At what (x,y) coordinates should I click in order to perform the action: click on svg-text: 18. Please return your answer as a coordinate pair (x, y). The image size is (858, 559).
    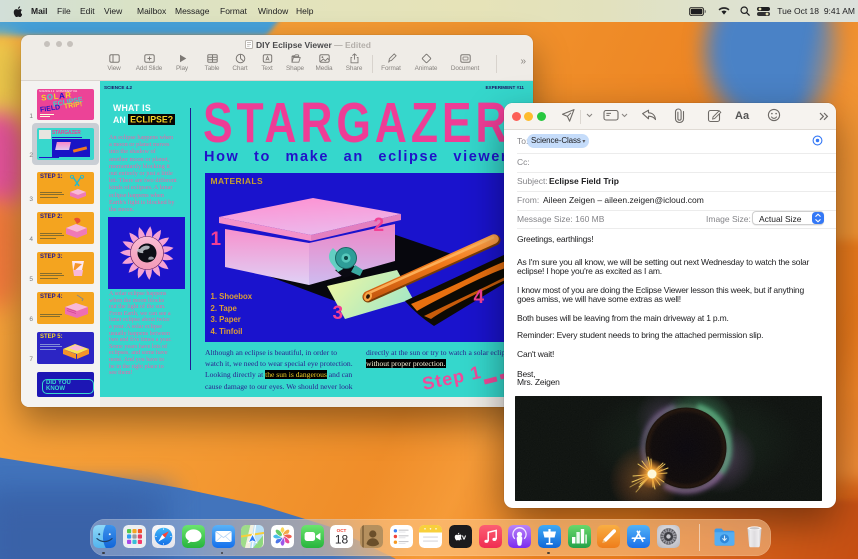
    Looking at the image, I should click on (342, 540).